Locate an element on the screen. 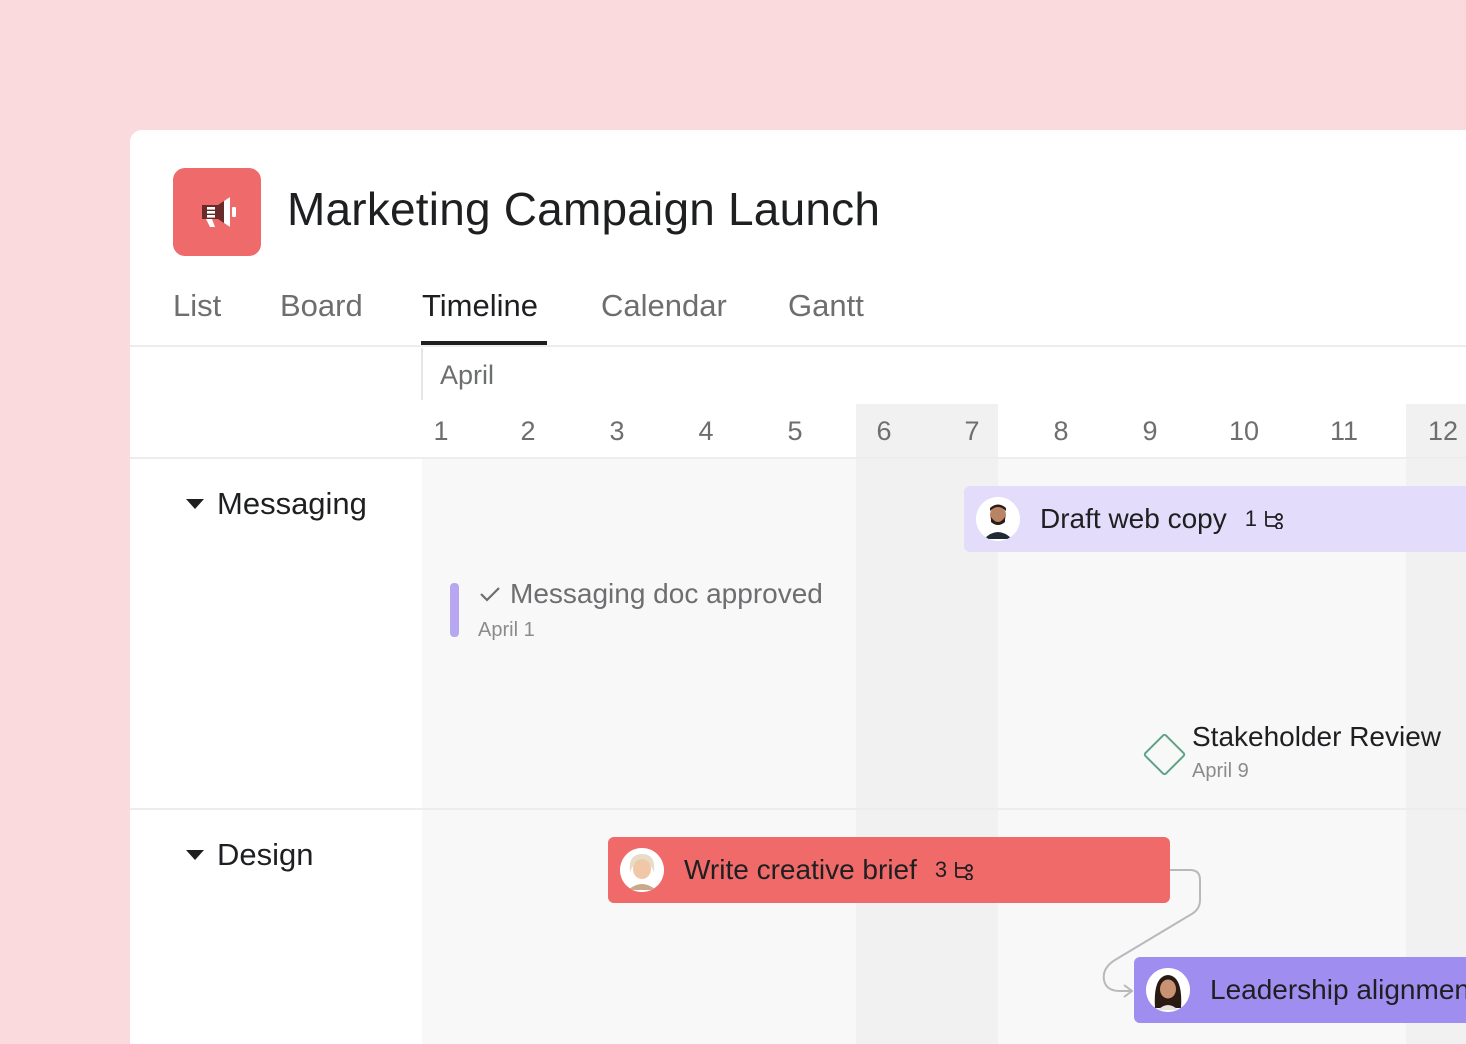  project-icon is located at coordinates (217, 212).